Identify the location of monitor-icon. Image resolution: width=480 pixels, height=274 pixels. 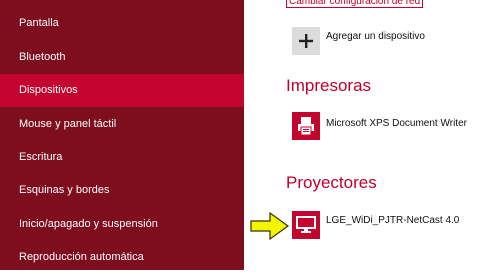
(306, 225).